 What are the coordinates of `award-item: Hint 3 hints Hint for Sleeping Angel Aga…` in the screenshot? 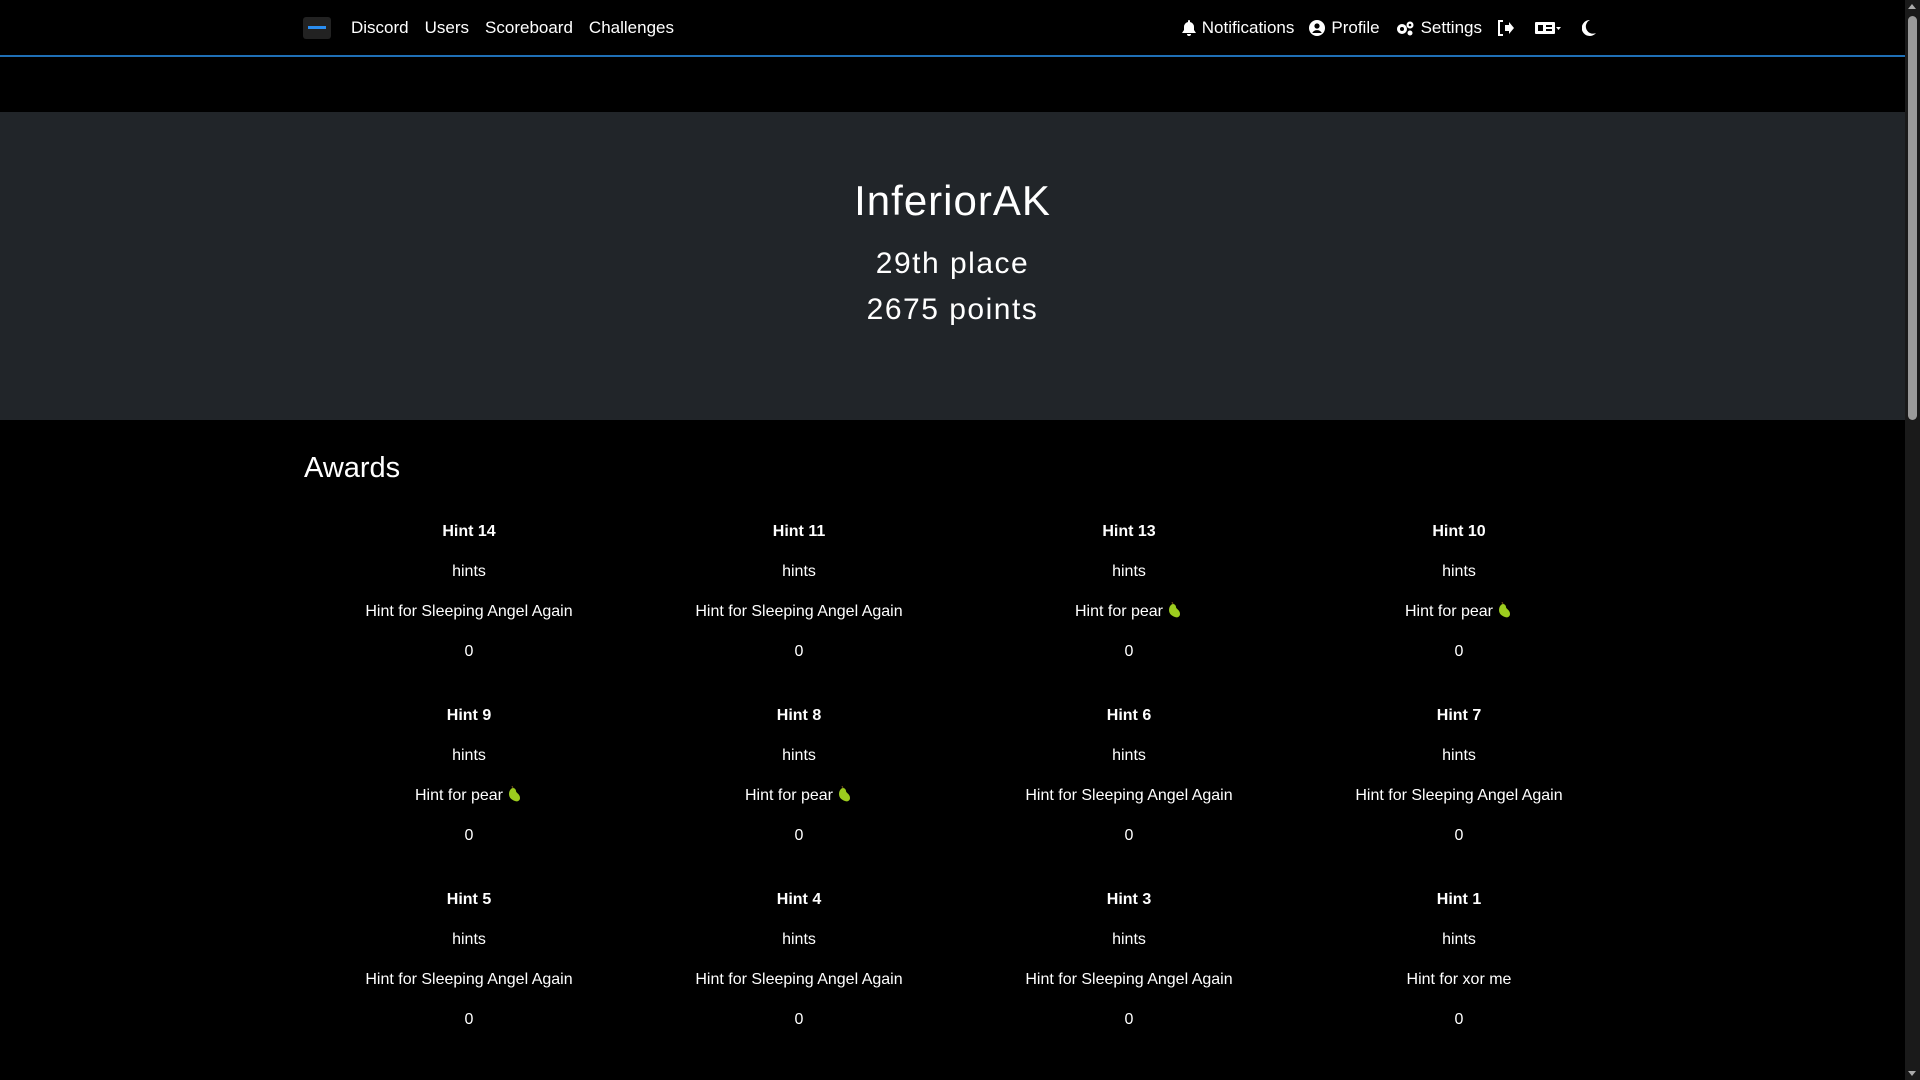 It's located at (1129, 972).